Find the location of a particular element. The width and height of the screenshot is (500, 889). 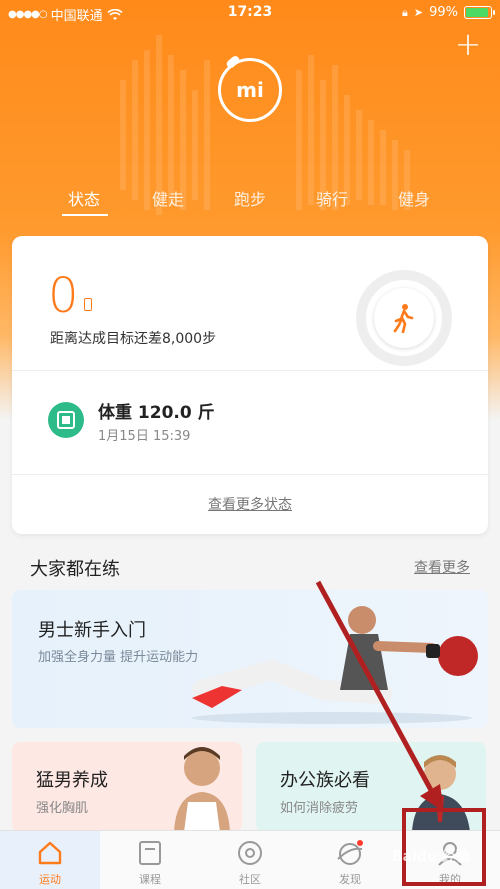

tab-status: 状态 is located at coordinates (84, 198).